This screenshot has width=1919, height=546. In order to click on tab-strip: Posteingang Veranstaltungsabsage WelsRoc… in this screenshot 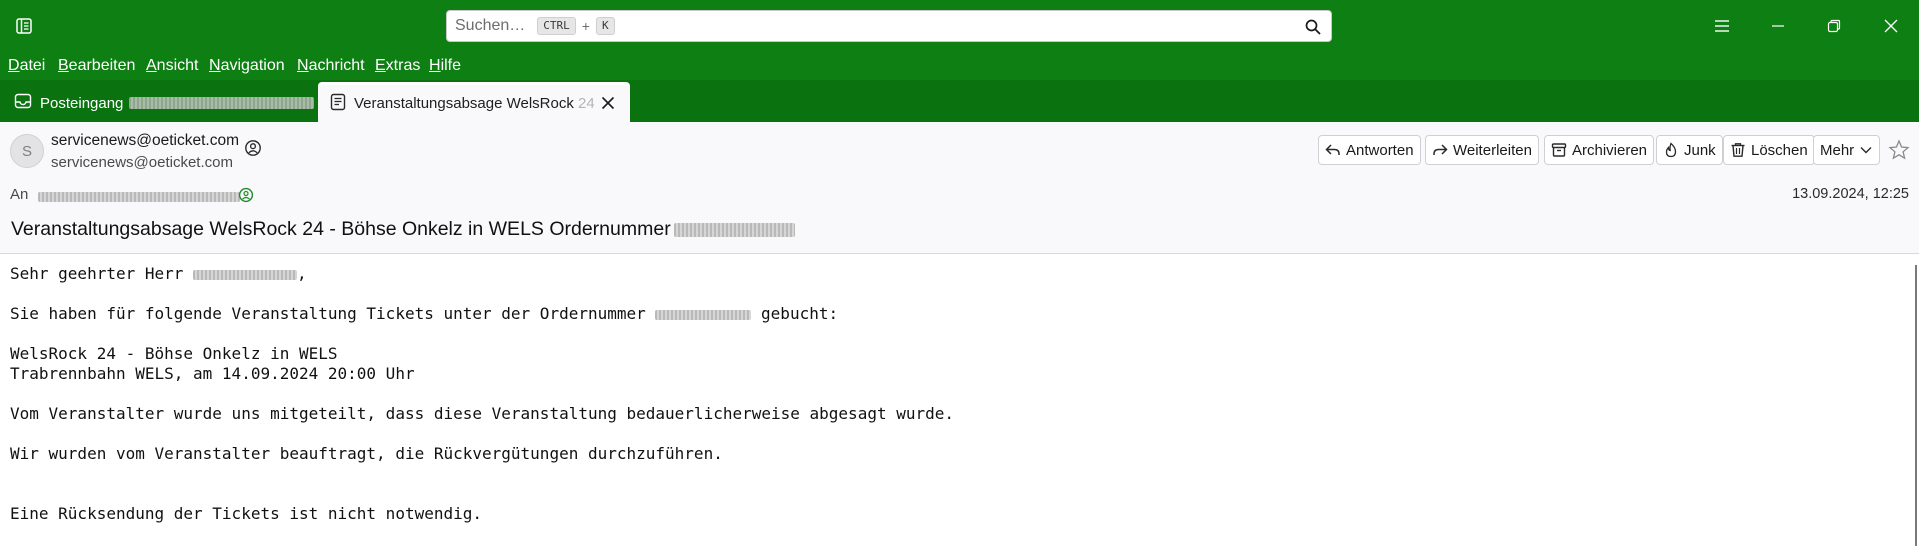, I will do `click(959, 101)`.